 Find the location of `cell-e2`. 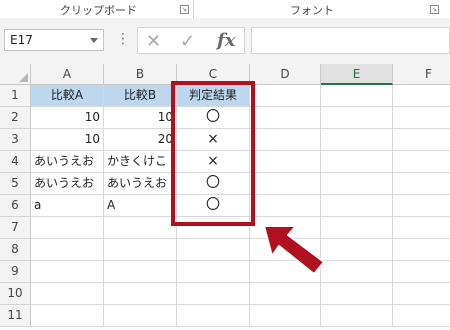

cell-e2 is located at coordinates (357, 118).